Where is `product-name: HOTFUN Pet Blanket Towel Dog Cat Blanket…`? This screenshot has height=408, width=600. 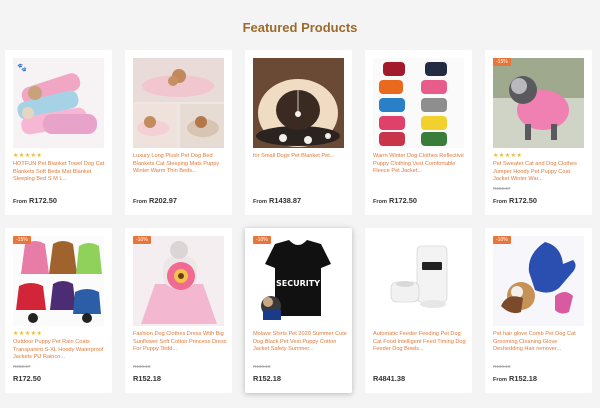 product-name: HOTFUN Pet Blanket Towel Dog Cat Blanket… is located at coordinates (60, 172).